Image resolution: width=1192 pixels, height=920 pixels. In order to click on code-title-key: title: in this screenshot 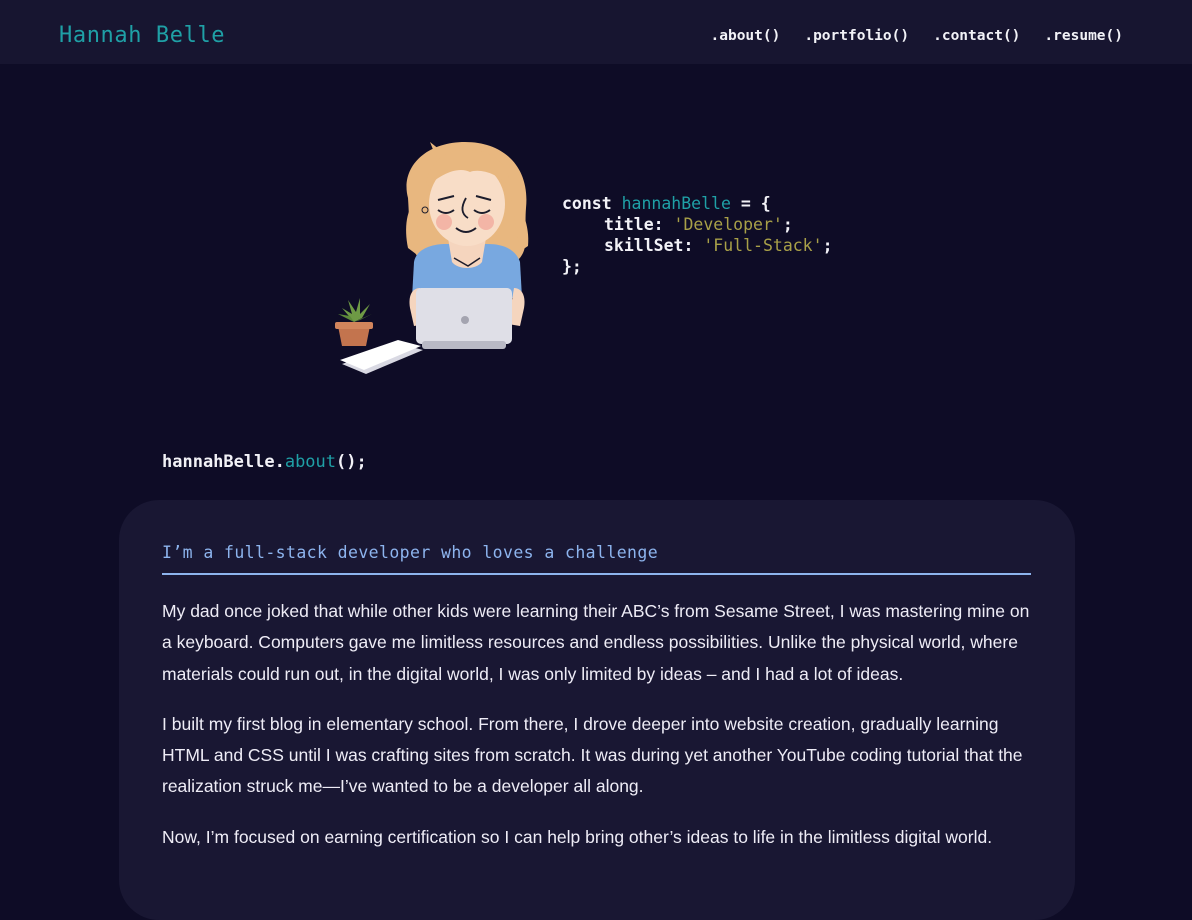, I will do `click(639, 224)`.